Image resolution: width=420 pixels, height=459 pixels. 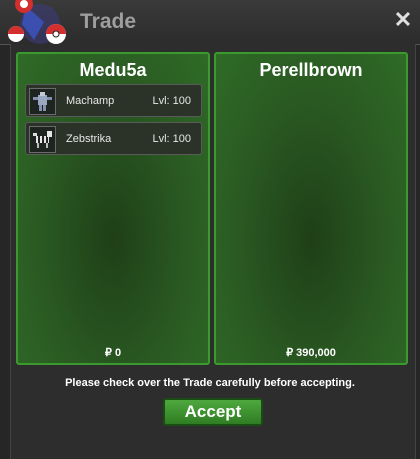 What do you see at coordinates (113, 70) in the screenshot?
I see `my-trainer-name: Medu5a` at bounding box center [113, 70].